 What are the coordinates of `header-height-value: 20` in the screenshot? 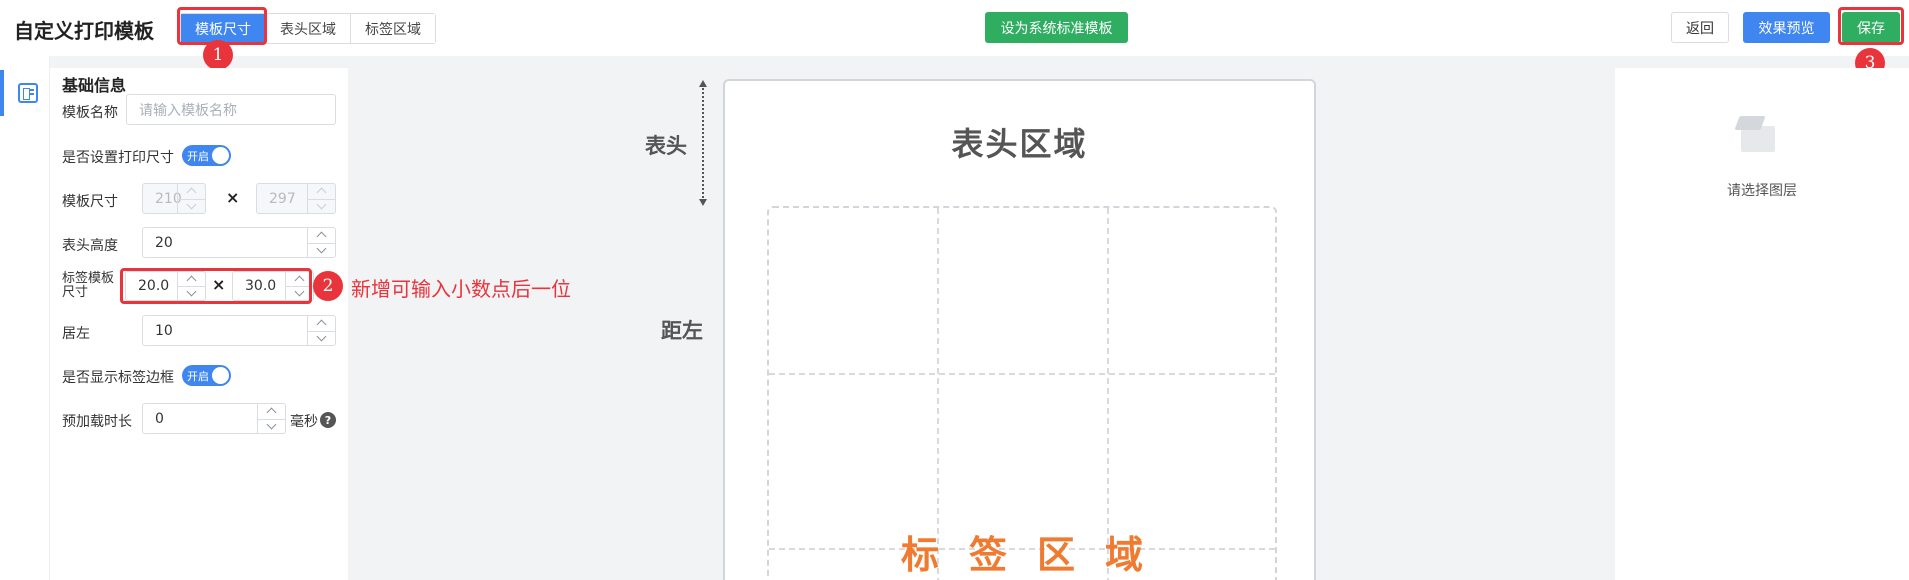 It's located at (164, 242).